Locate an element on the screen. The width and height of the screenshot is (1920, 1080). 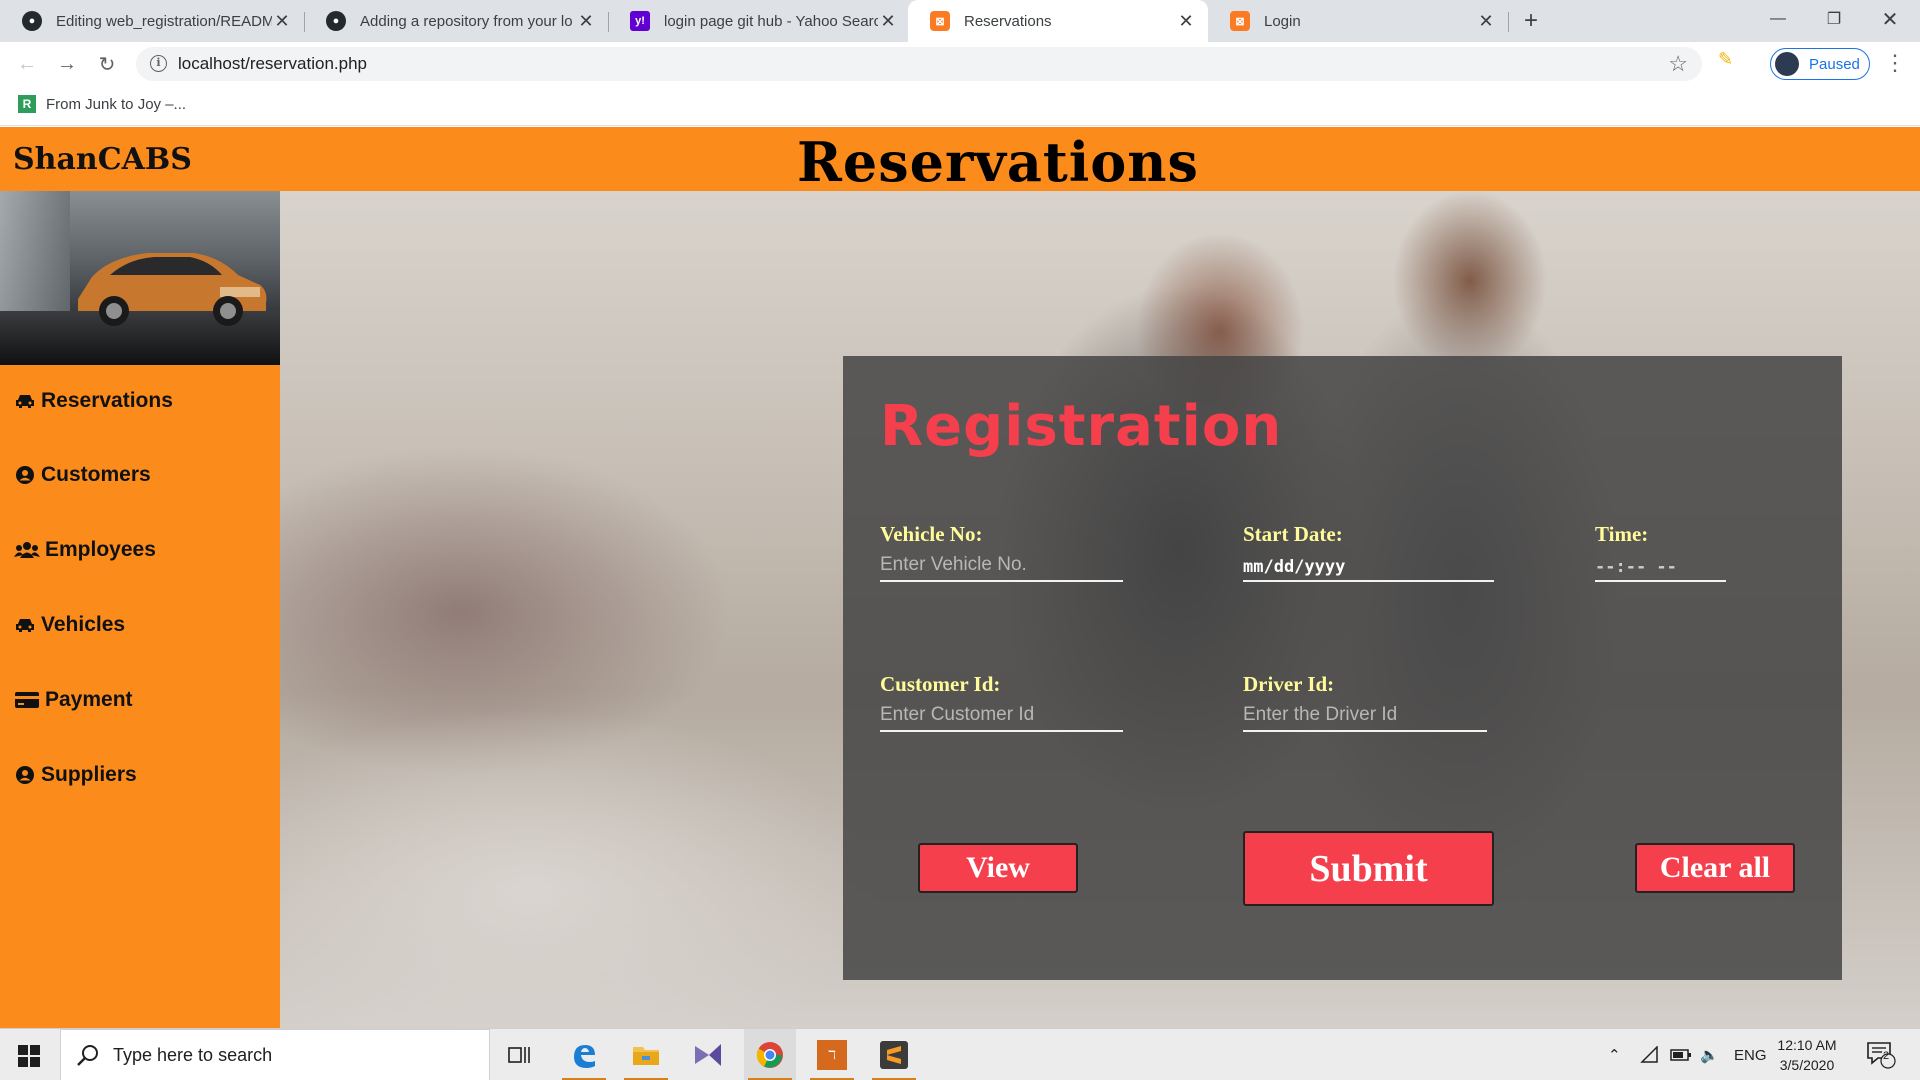
bookmark-favicon-icon: R is located at coordinates (27, 104).